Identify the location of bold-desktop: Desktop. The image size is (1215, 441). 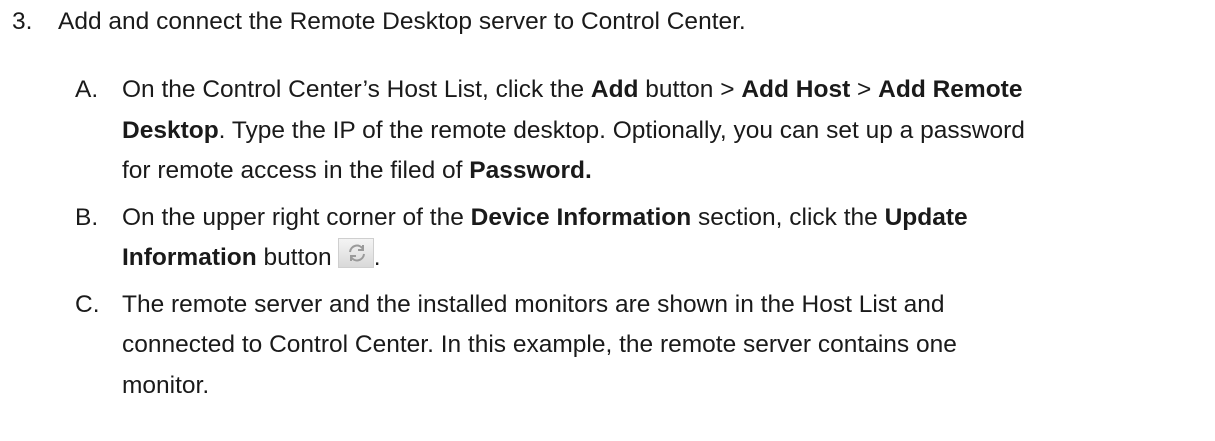
(170, 130).